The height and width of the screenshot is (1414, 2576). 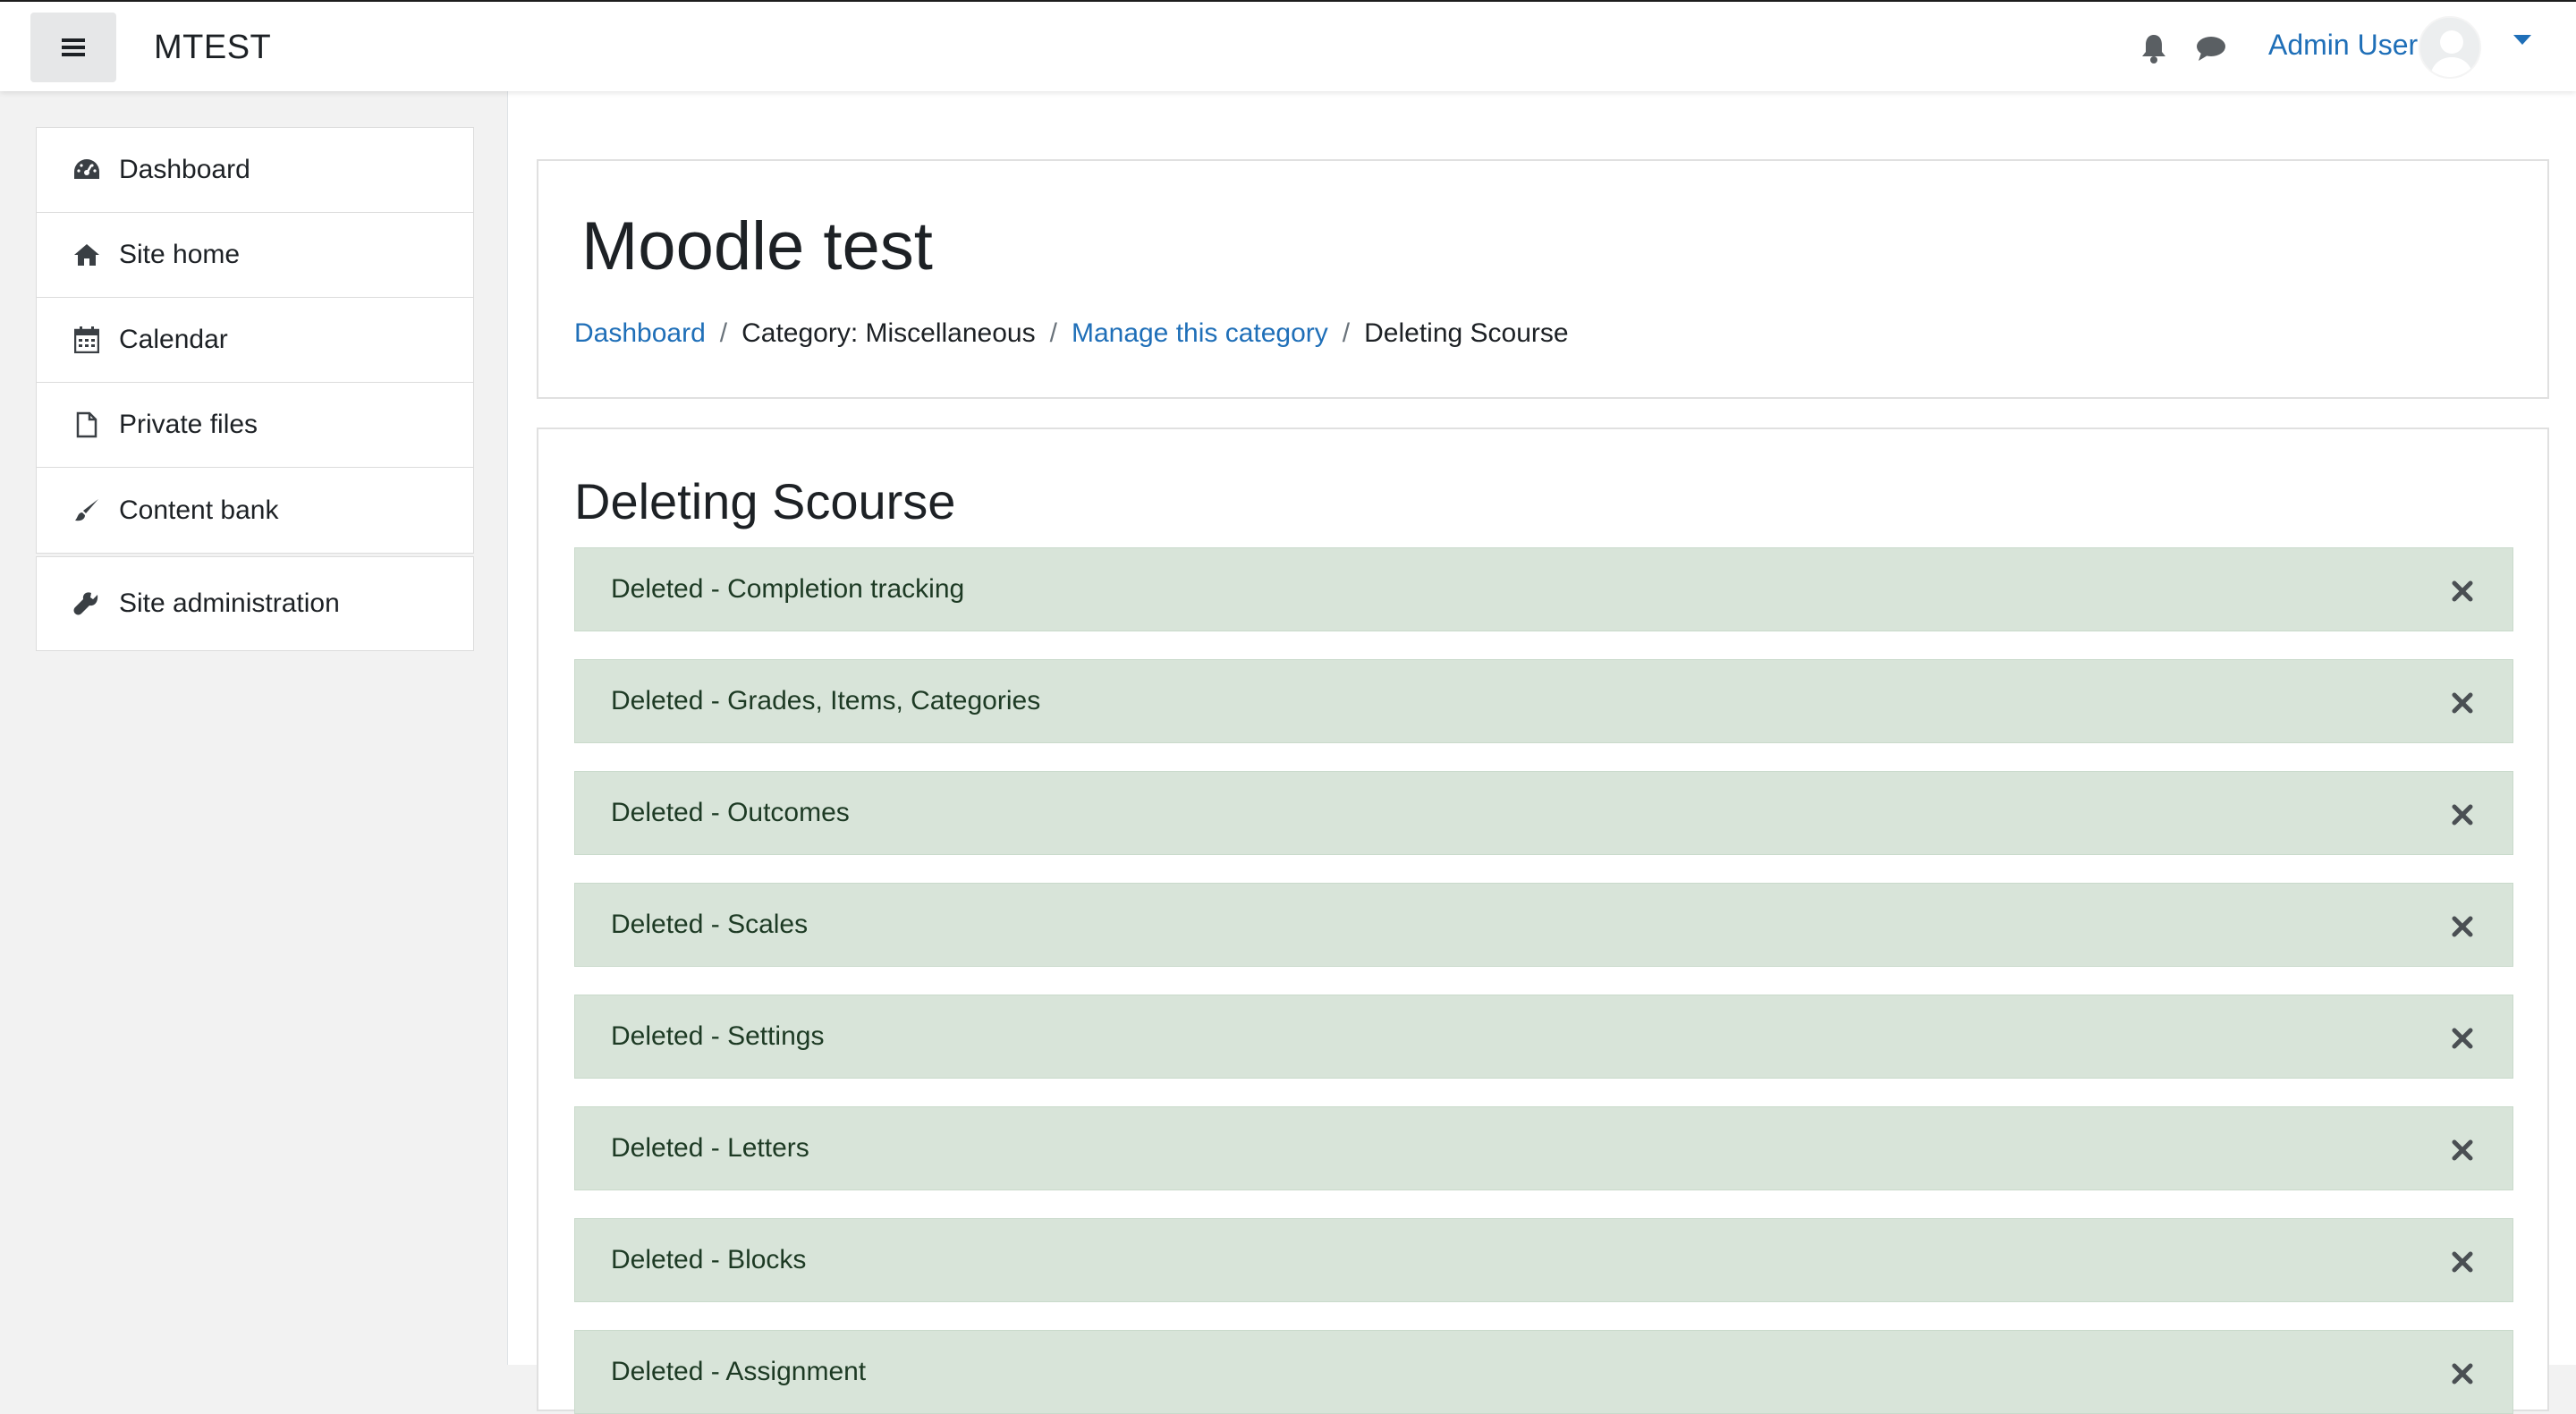 I want to click on alert-success: Deleted - Grades, Items, Categories, so click(x=1543, y=701).